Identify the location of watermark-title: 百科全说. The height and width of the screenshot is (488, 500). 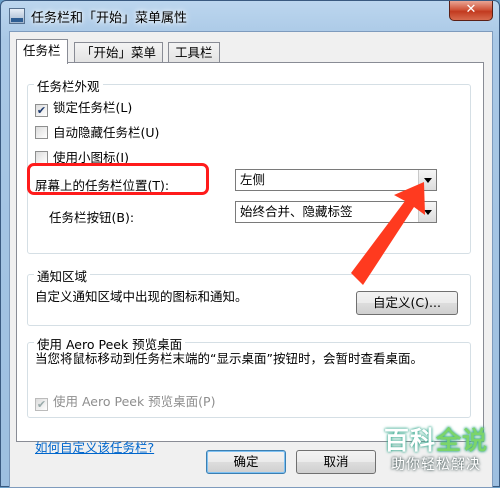
(436, 440).